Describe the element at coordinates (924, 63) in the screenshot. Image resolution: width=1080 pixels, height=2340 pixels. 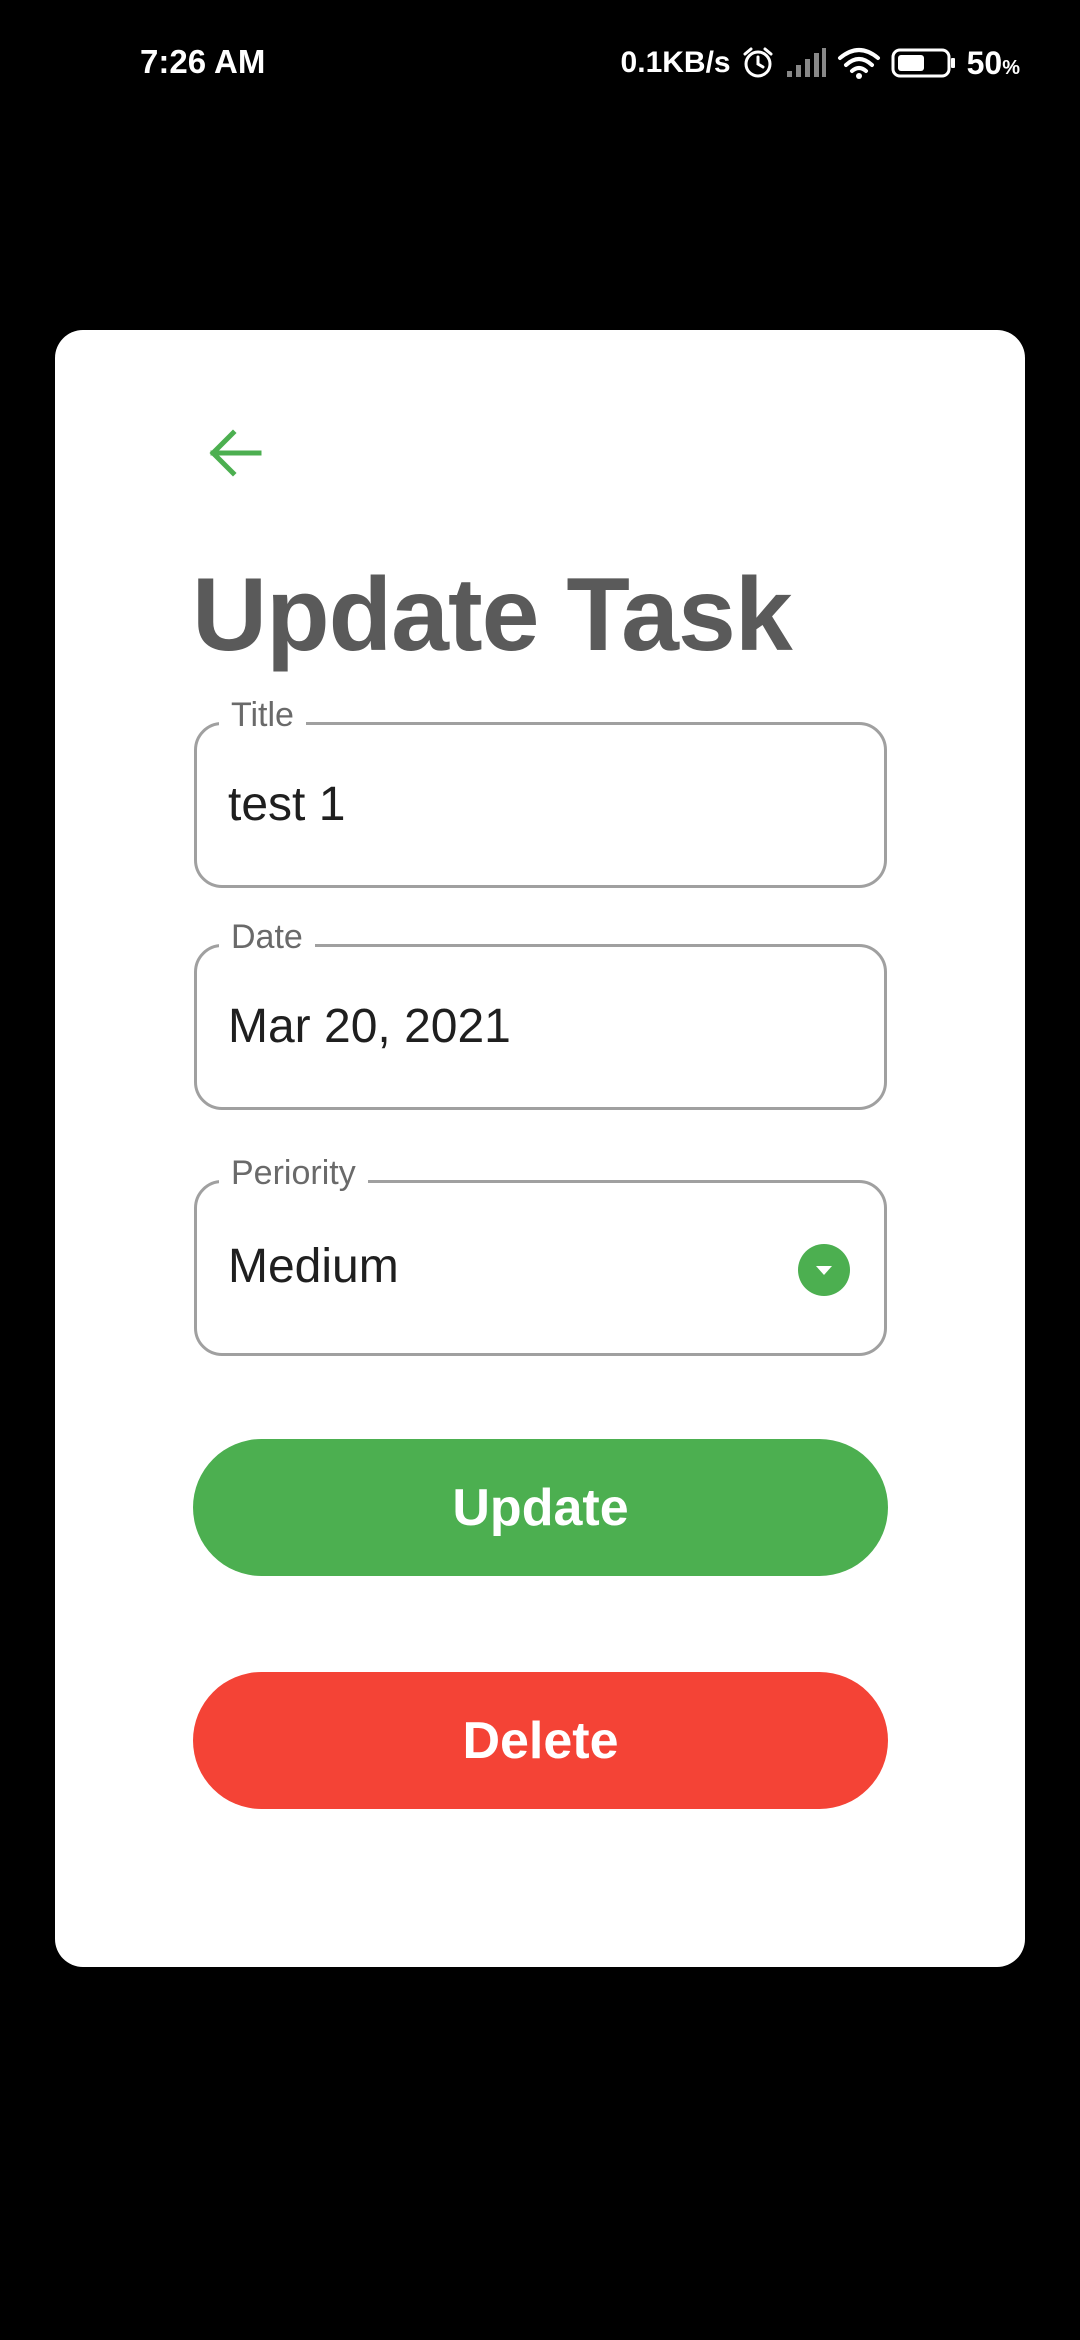
I see `battery-icon` at that location.